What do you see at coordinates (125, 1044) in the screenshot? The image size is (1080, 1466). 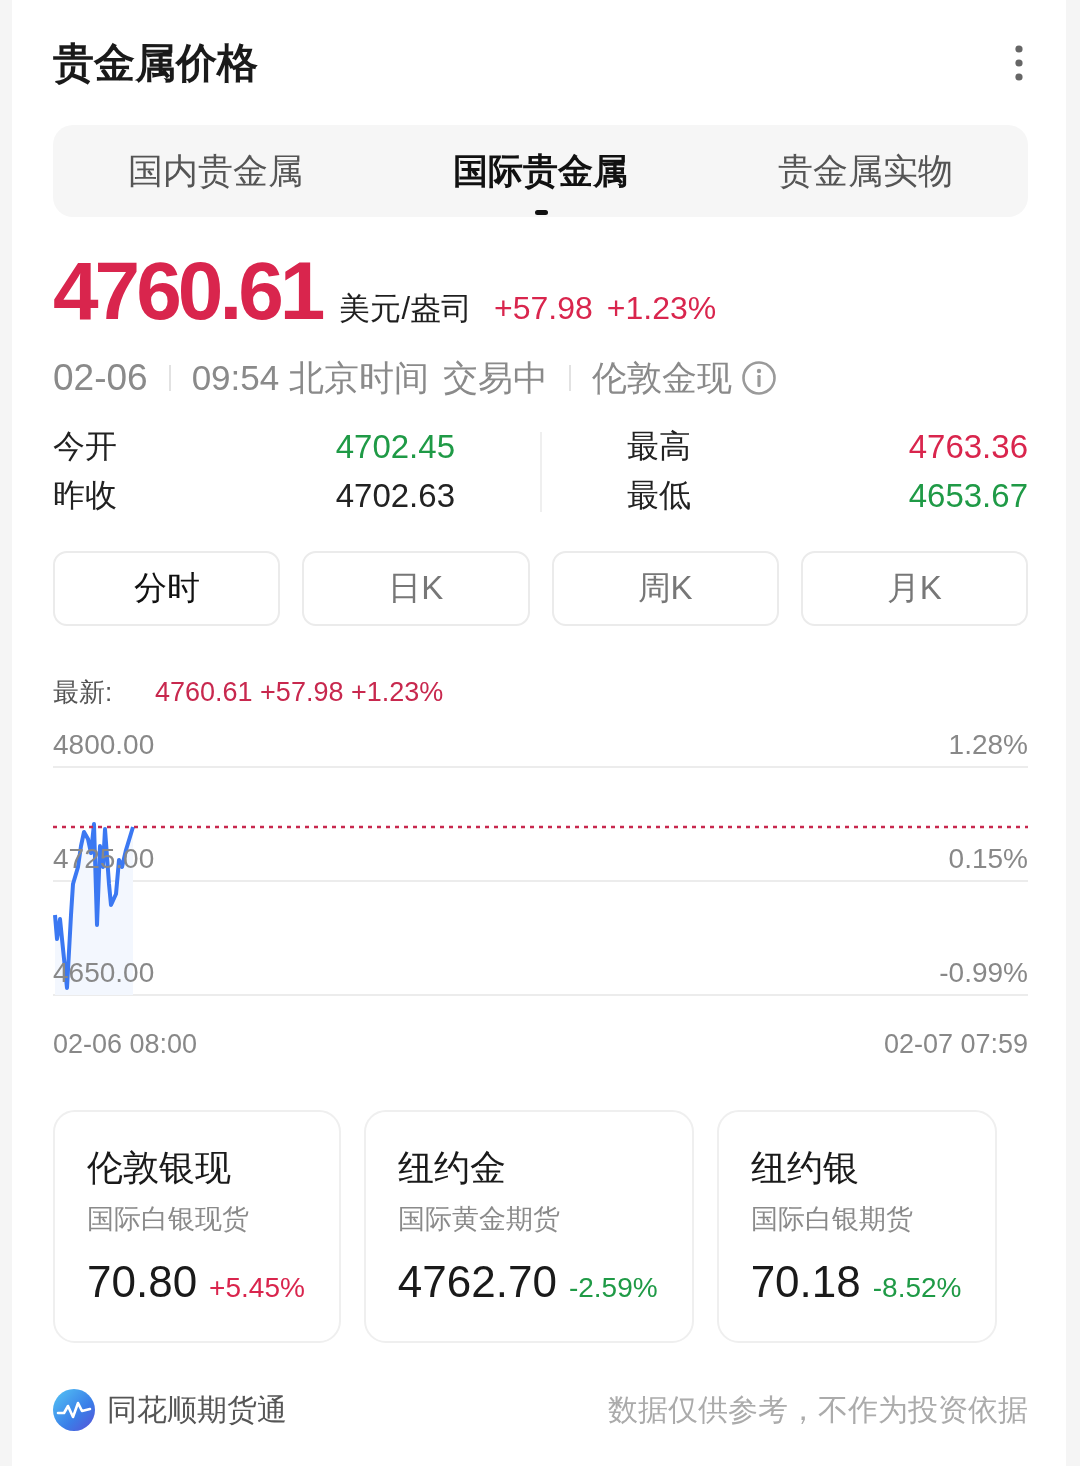 I see `time-axis-label: 02-06 08:00` at bounding box center [125, 1044].